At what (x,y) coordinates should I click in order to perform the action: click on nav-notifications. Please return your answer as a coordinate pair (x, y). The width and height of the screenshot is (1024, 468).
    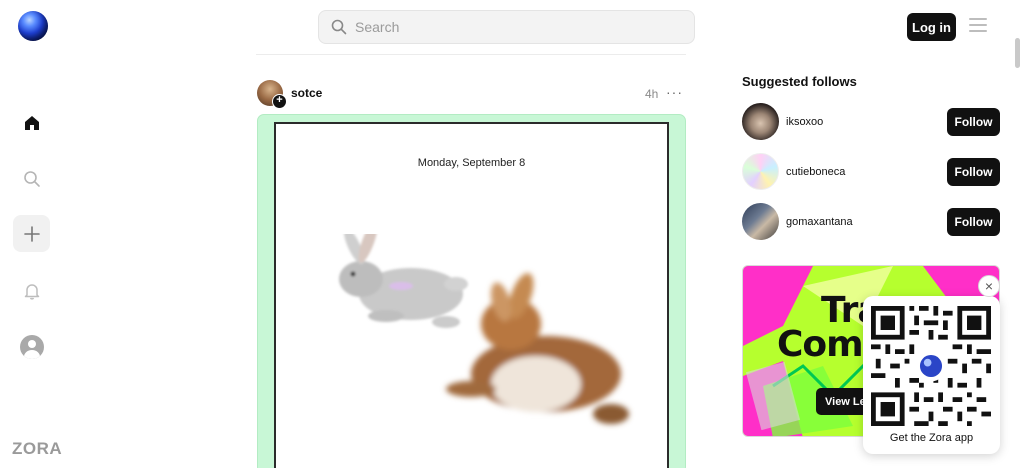
    Looking at the image, I should click on (31, 290).